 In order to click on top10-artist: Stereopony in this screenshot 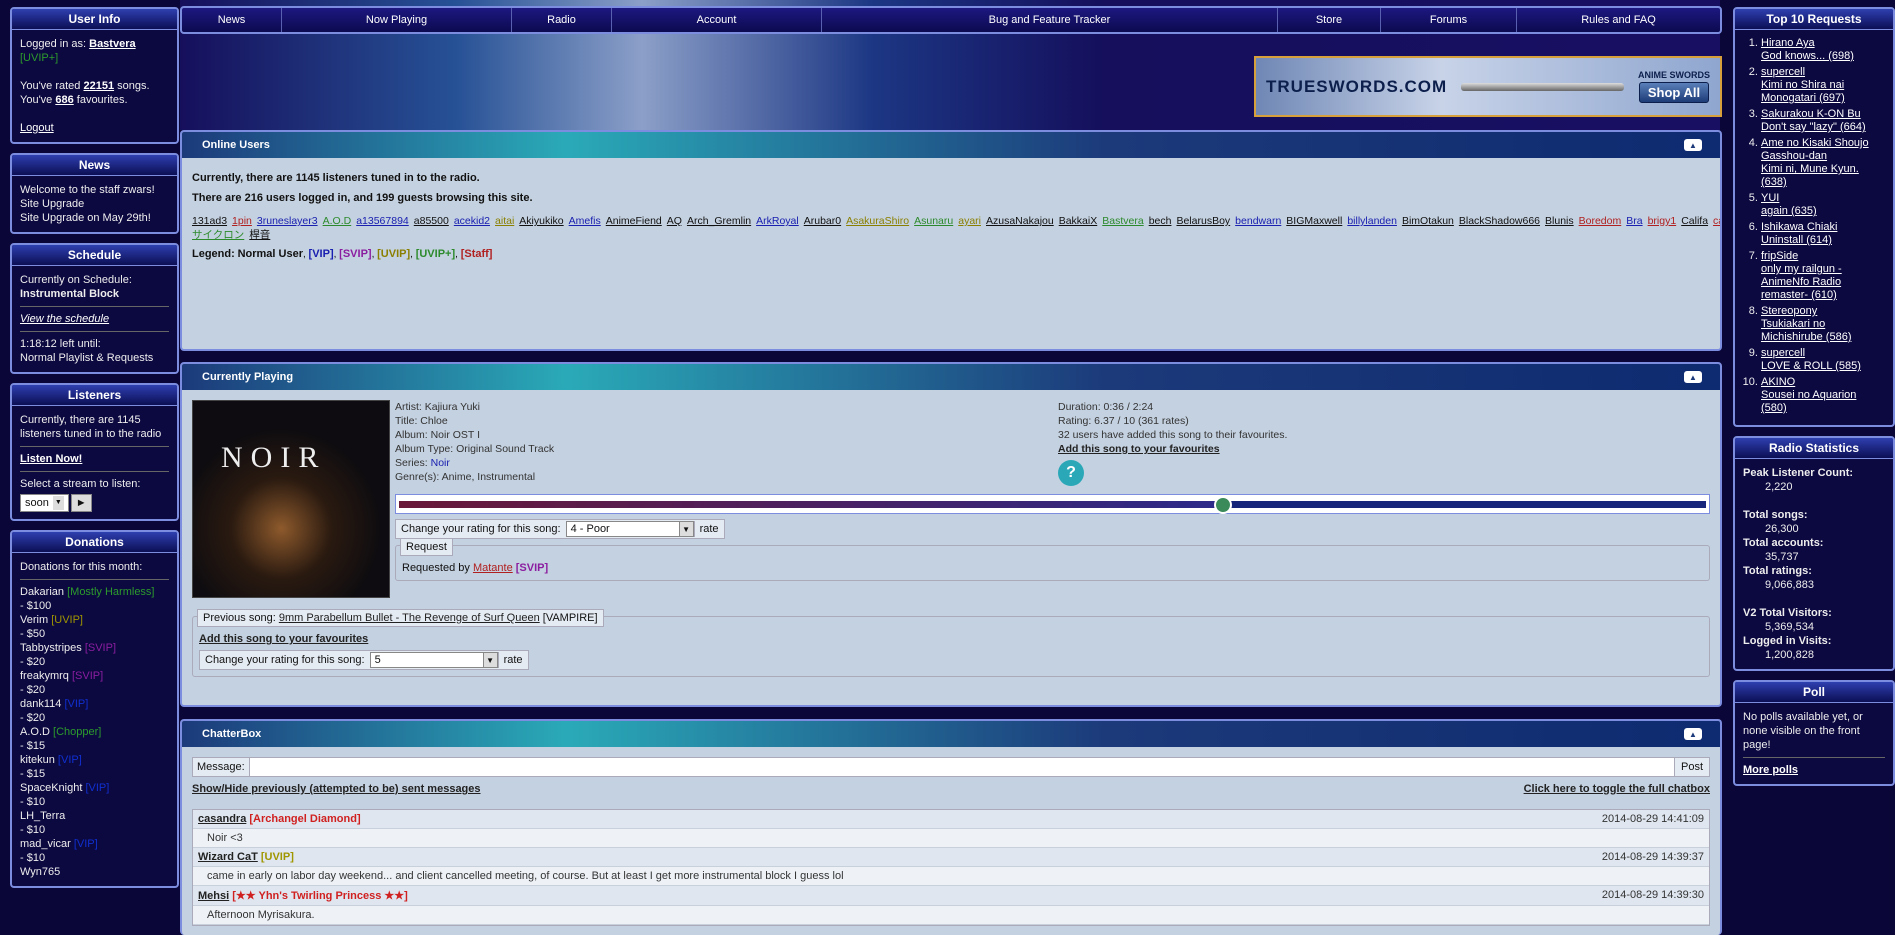, I will do `click(1789, 311)`.